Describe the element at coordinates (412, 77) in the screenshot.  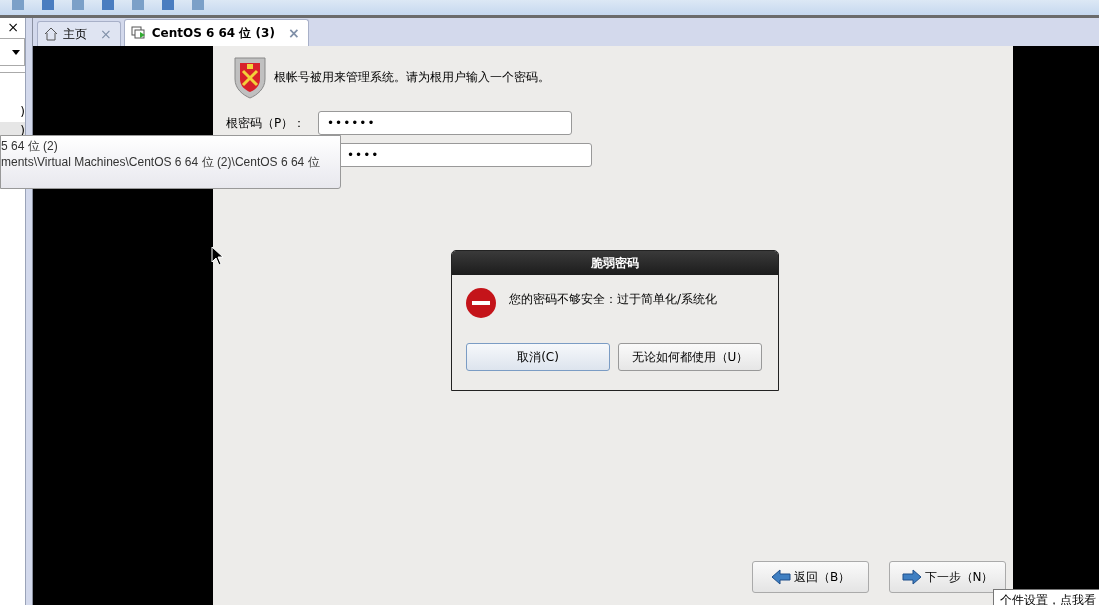
I see `intro-text: 根帐号被用来管理系统。请为根用户输入一个密码。` at that location.